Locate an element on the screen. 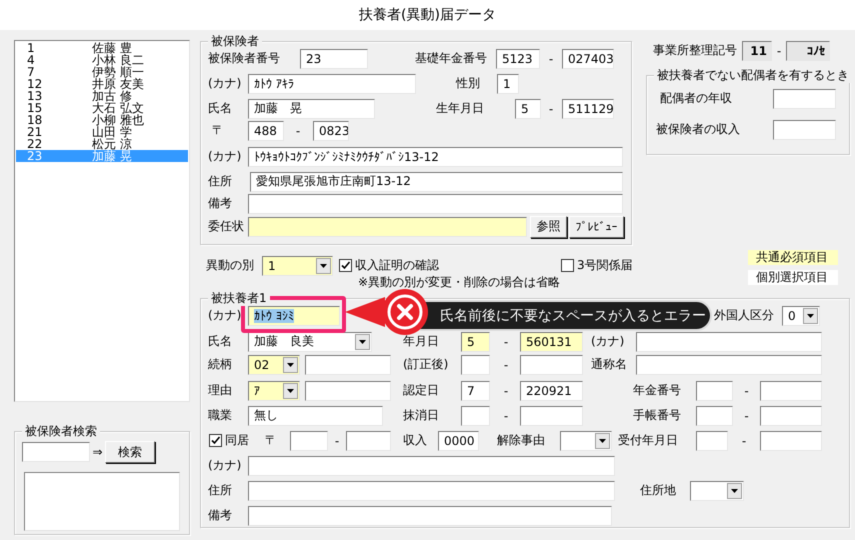  item-number: 4 is located at coordinates (31, 60).